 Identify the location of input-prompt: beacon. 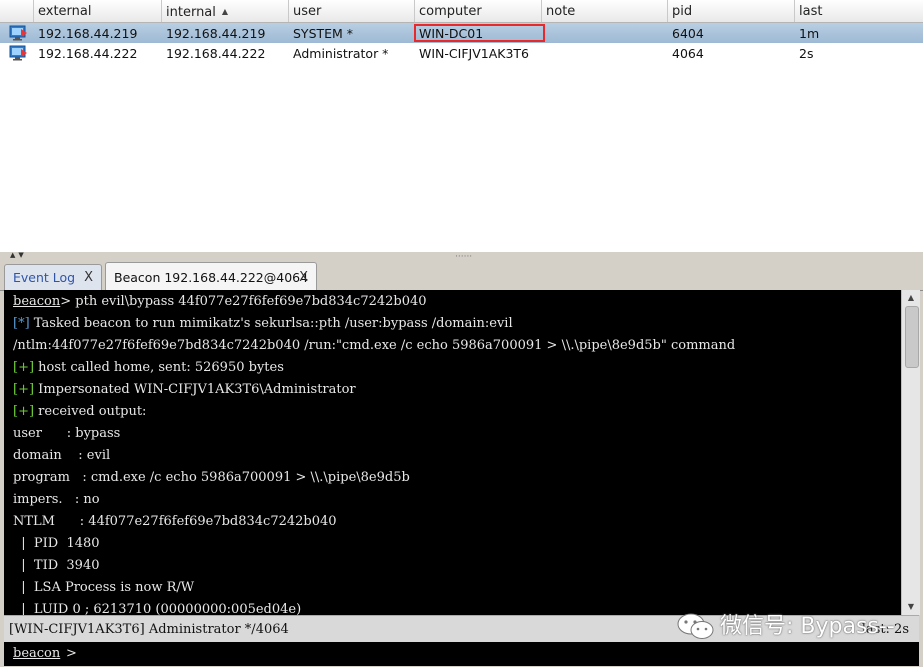
(37, 653).